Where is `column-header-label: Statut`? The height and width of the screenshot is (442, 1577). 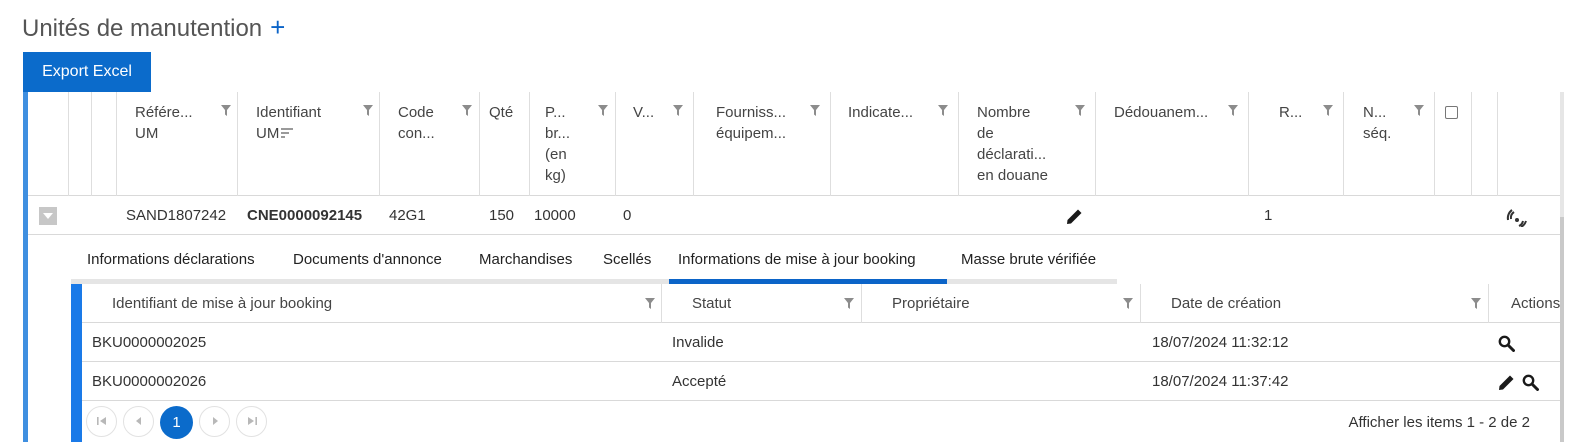 column-header-label: Statut is located at coordinates (712, 303).